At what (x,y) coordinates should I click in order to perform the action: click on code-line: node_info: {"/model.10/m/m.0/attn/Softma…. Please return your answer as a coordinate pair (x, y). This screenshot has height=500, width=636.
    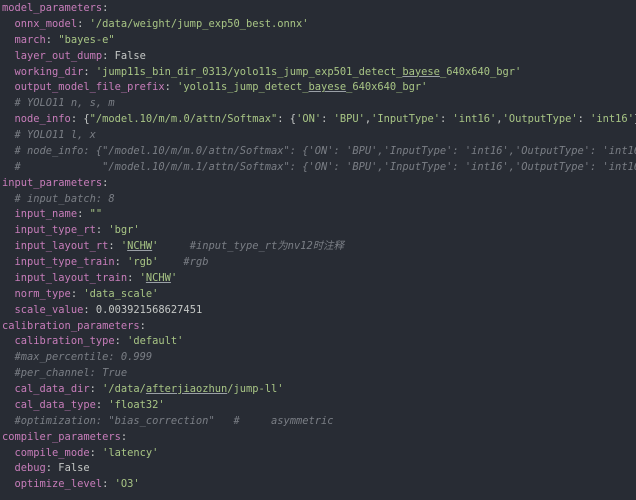
    Looking at the image, I should click on (318, 120).